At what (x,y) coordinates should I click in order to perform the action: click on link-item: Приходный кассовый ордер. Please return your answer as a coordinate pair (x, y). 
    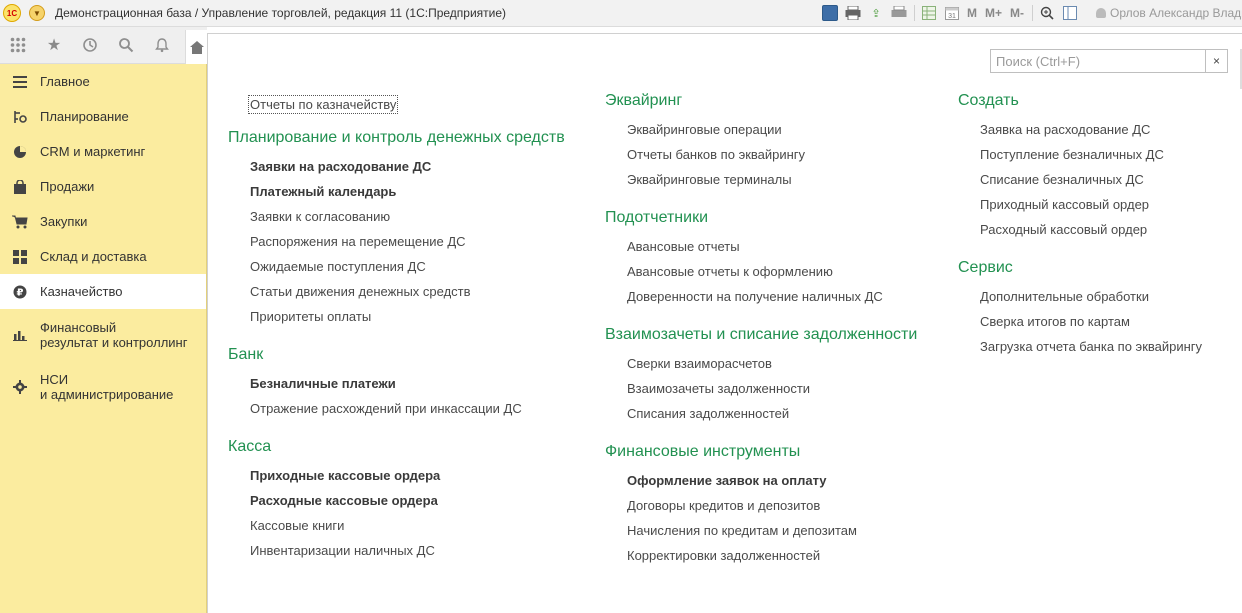
    Looking at the image, I should click on (1080, 204).